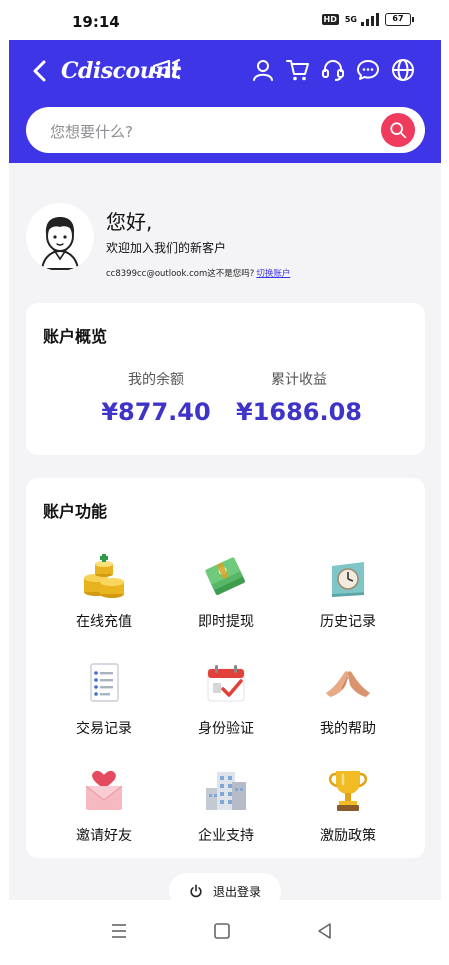 This screenshot has height=965, width=449. What do you see at coordinates (180, 274) in the screenshot?
I see `account-email: cc8399cc@outlook.com这不是您吗?` at bounding box center [180, 274].